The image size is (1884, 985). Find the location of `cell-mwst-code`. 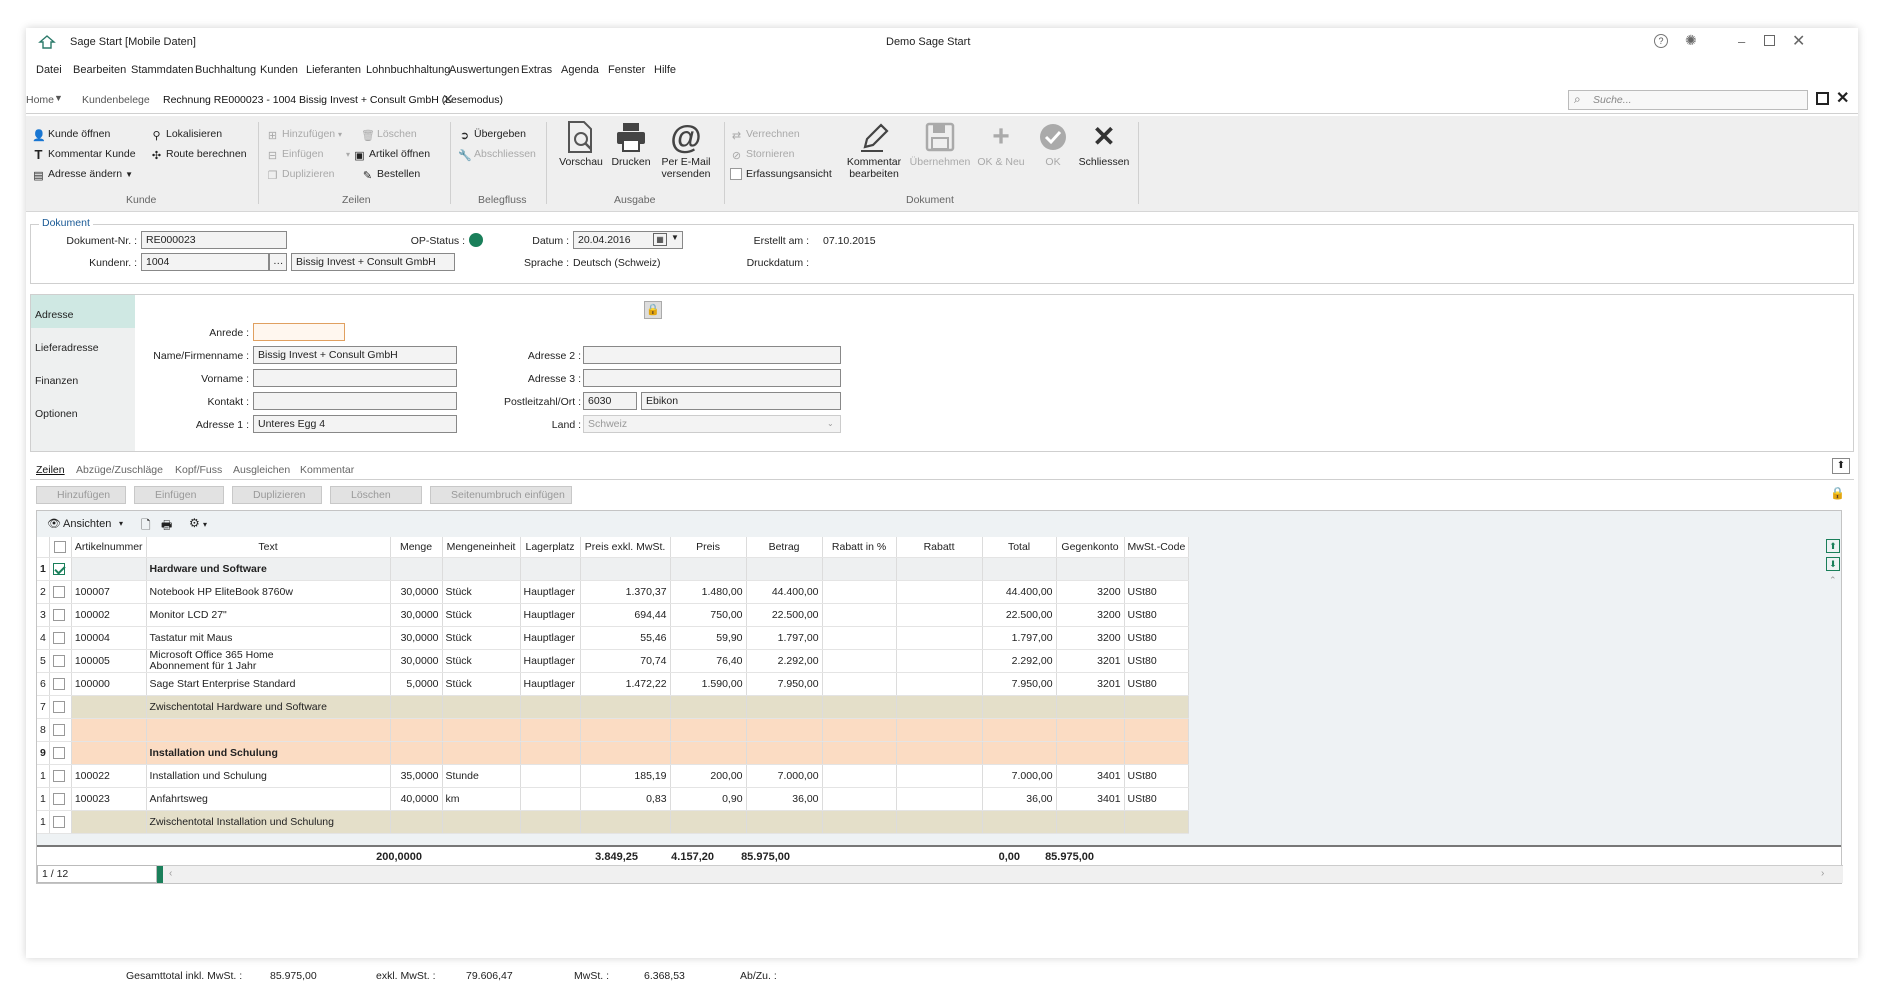

cell-mwst-code is located at coordinates (1157, 730).